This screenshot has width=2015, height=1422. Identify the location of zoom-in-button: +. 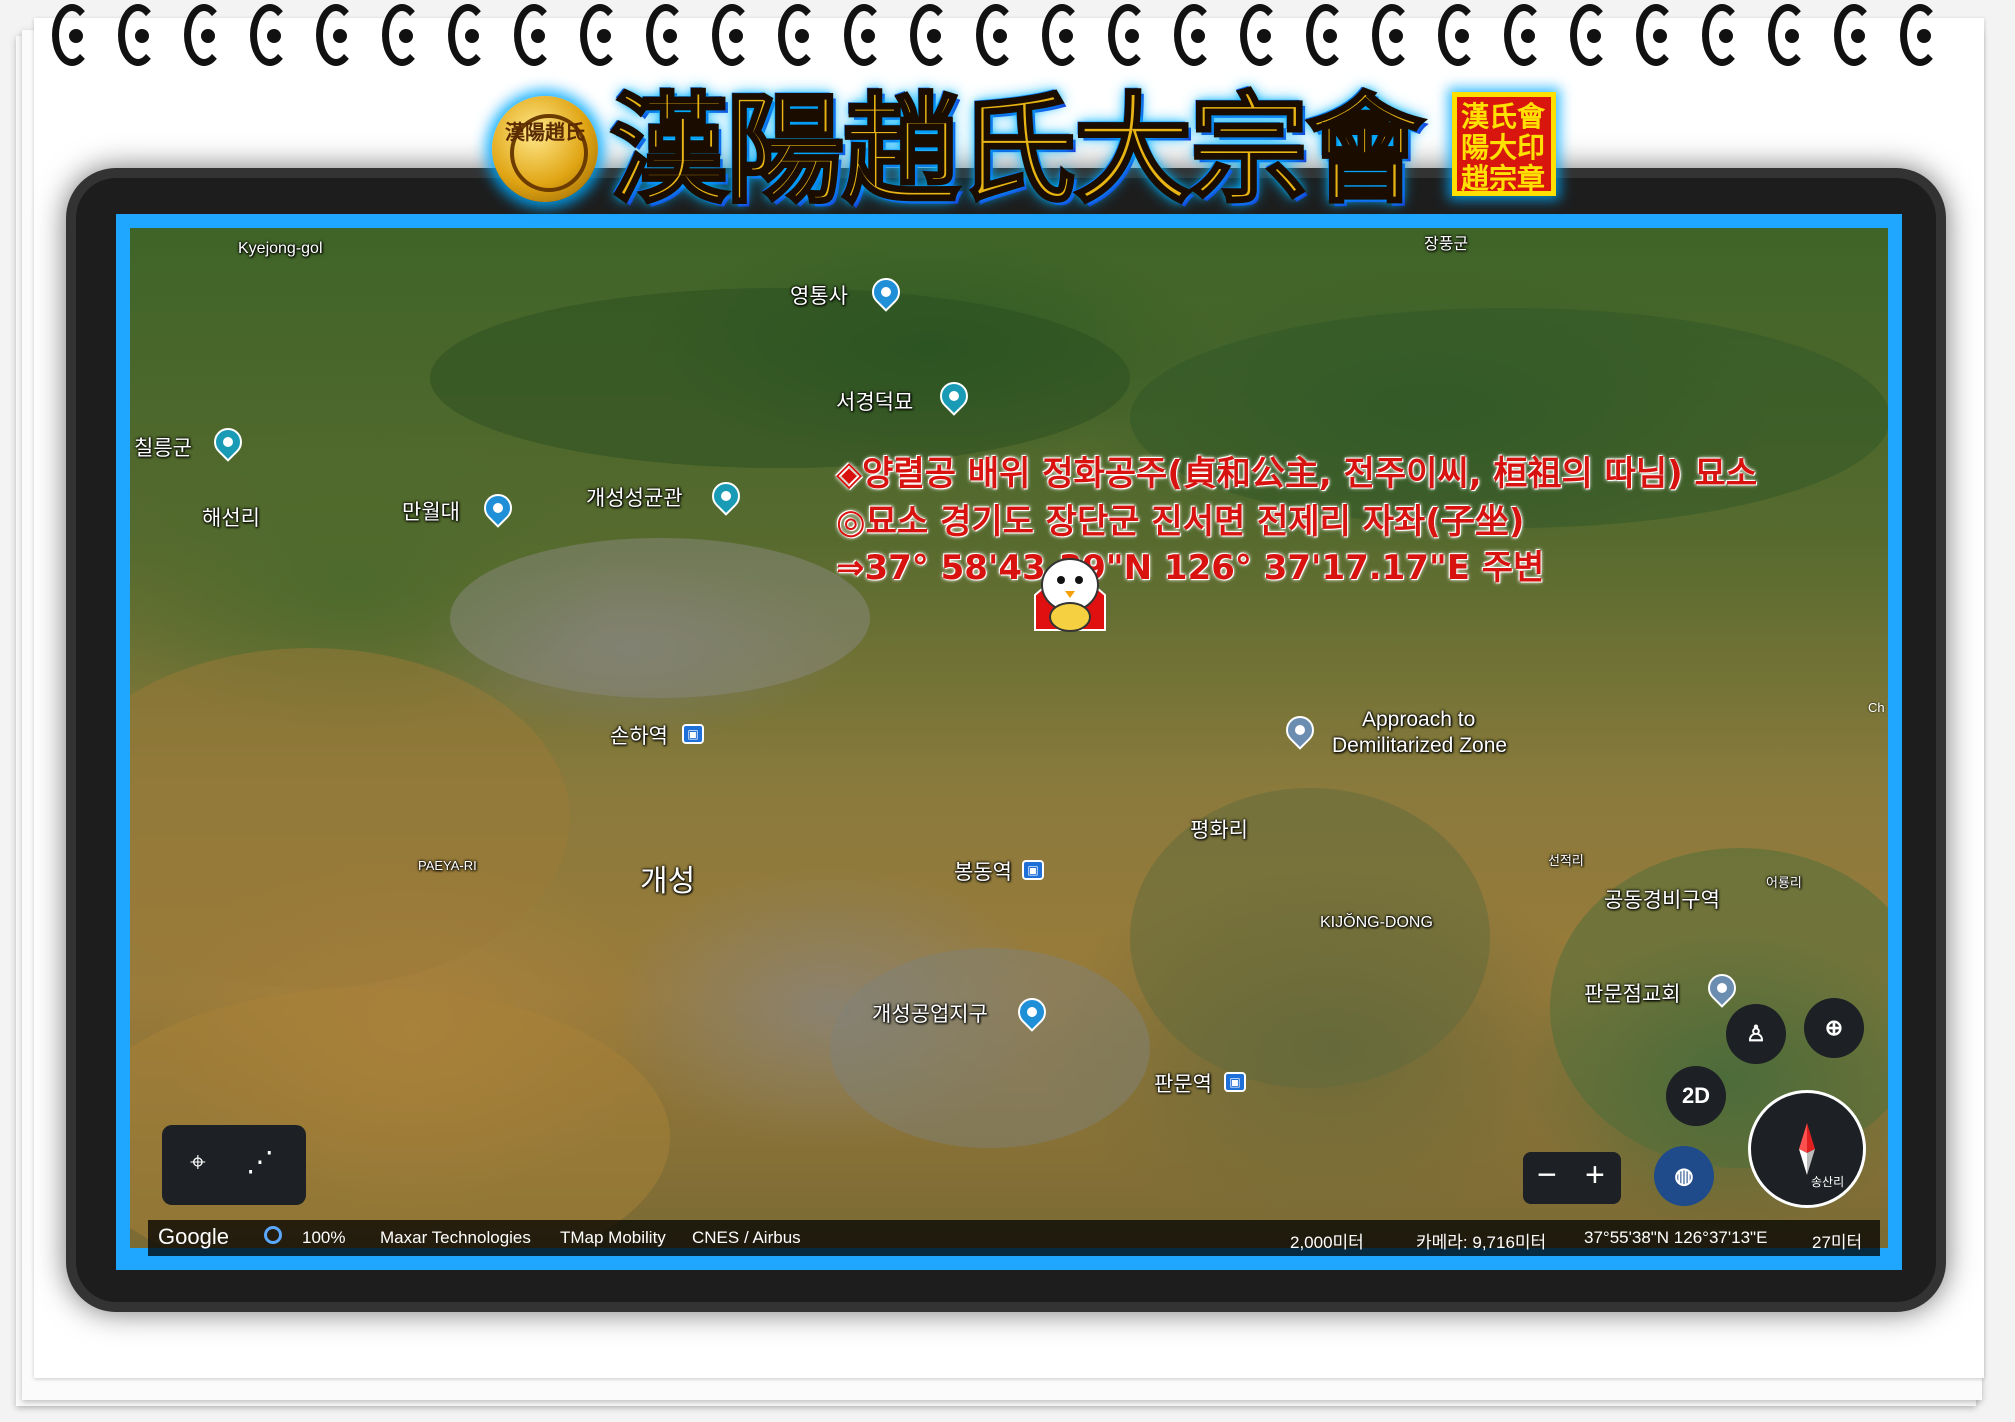
(1595, 1175).